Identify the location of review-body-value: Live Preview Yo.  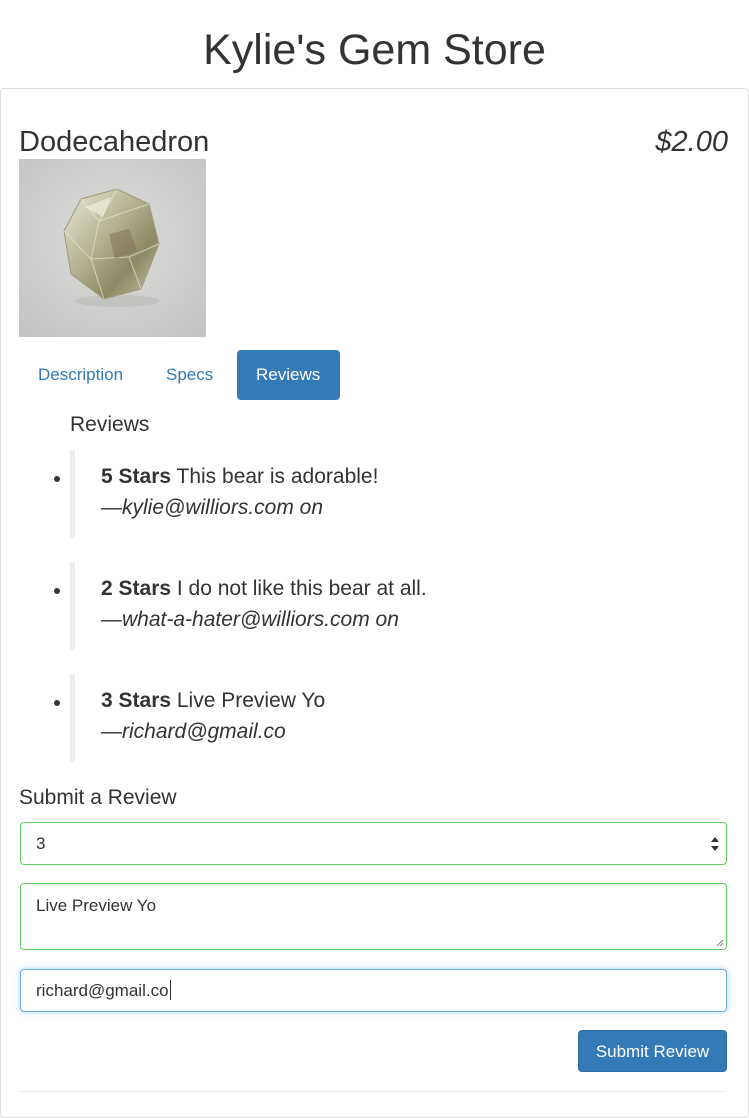
(96, 905).